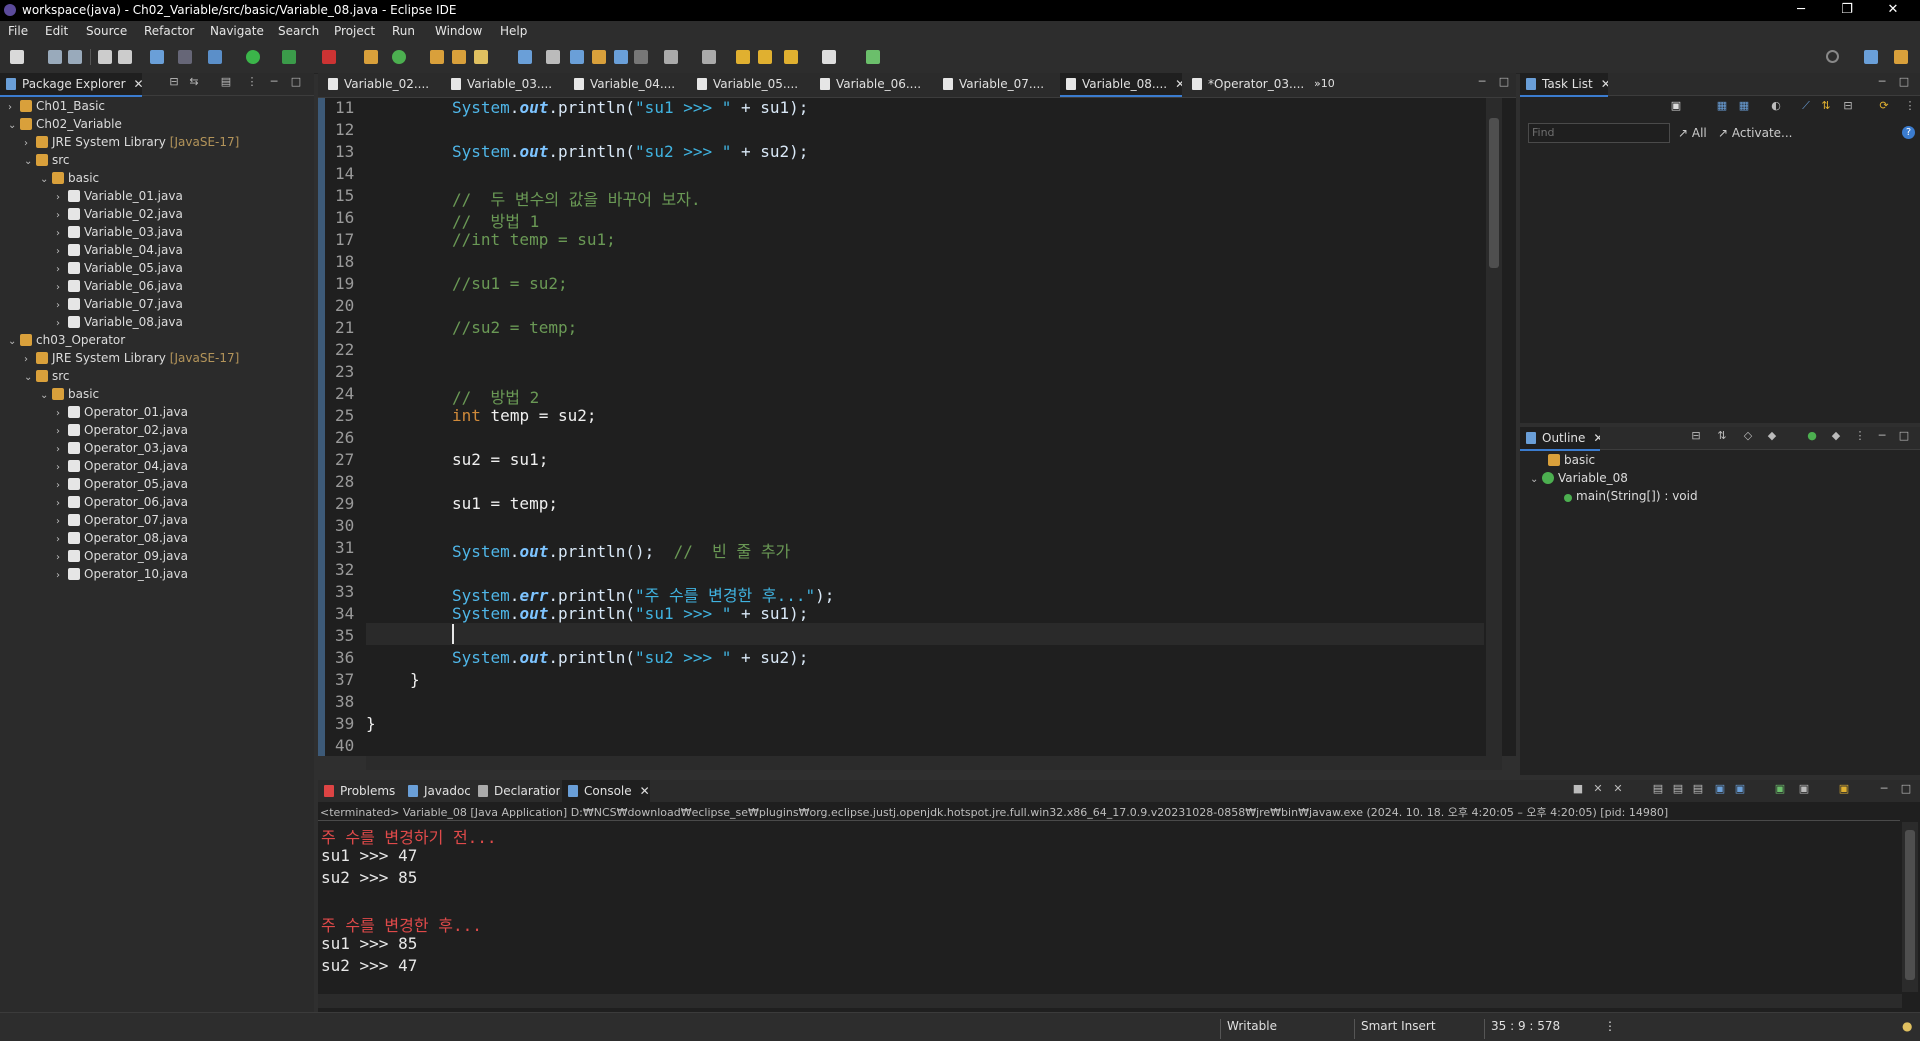 This screenshot has width=1920, height=1041. Describe the element at coordinates (56, 106) in the screenshot. I see `tree-item: › Ch01_Basic` at that location.